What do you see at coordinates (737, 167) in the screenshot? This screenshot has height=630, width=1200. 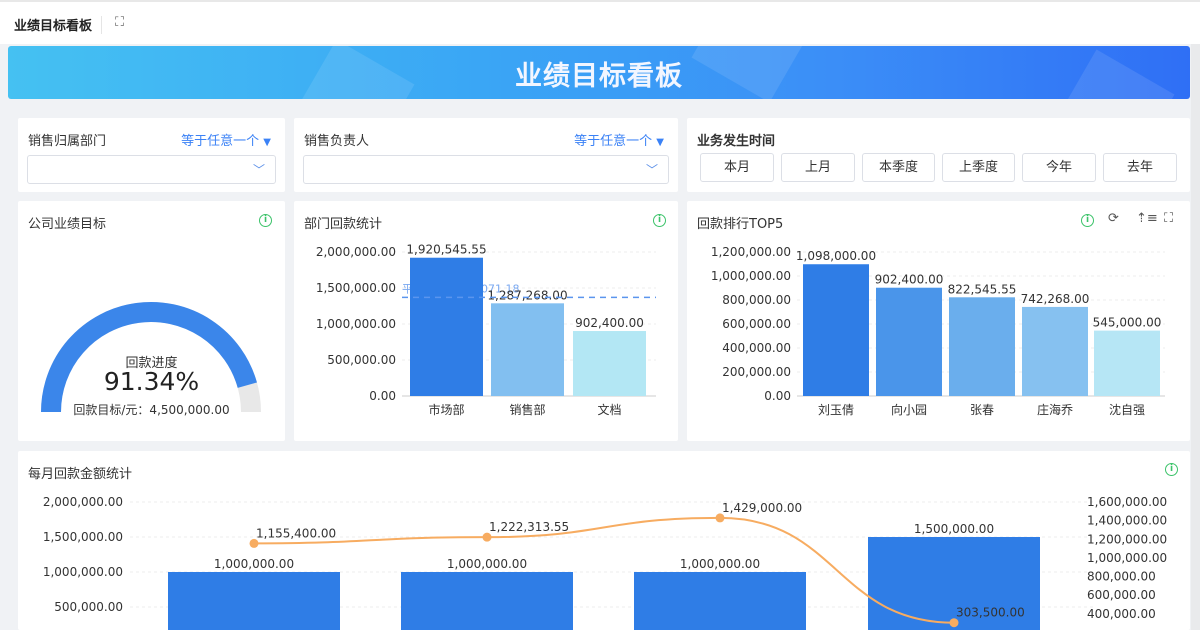 I see `time-btn-this-month: 本月` at bounding box center [737, 167].